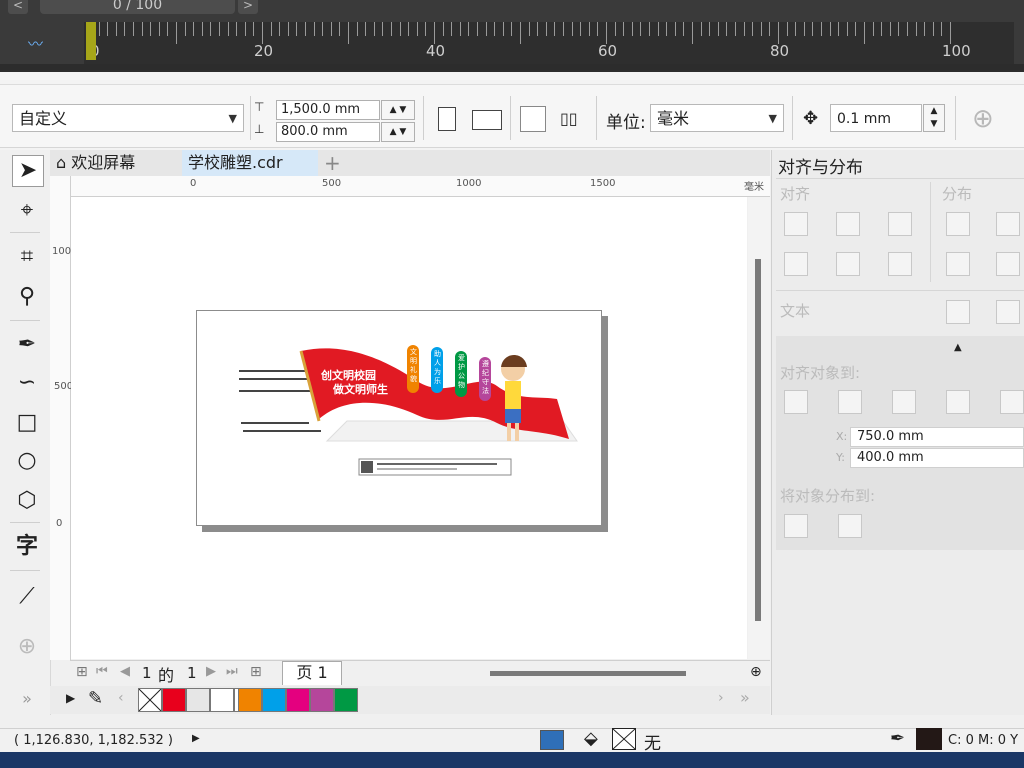 Image resolution: width=1024 pixels, height=768 pixels. What do you see at coordinates (552, 740) in the screenshot?
I see `color-proof-icon` at bounding box center [552, 740].